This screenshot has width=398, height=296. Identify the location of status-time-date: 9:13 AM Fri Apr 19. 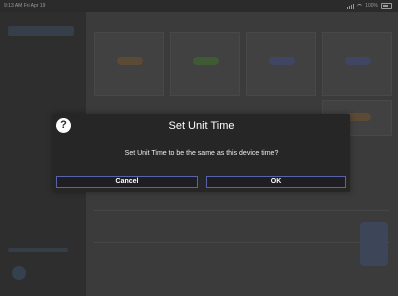
(25, 6).